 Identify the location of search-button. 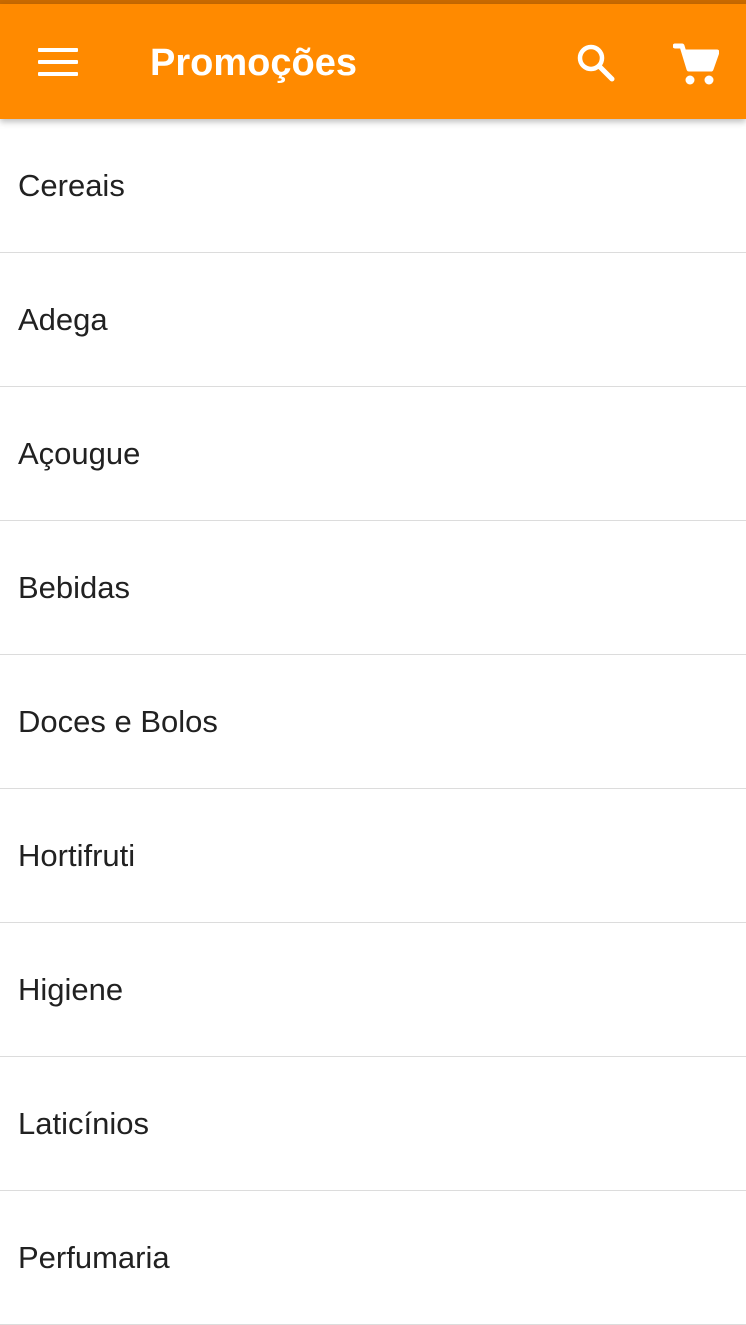
(596, 63).